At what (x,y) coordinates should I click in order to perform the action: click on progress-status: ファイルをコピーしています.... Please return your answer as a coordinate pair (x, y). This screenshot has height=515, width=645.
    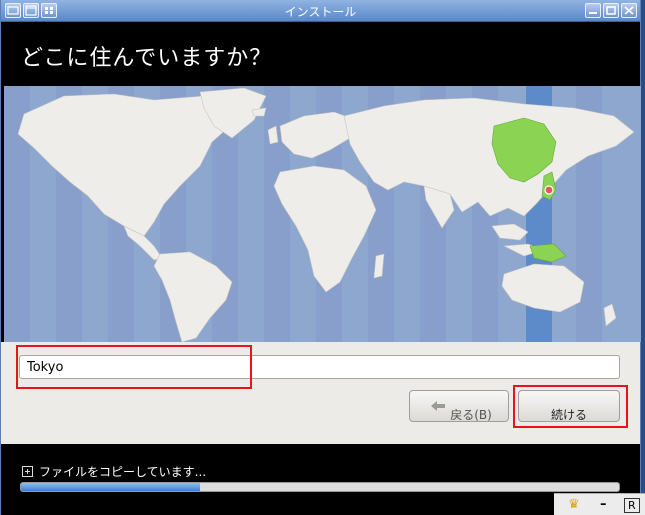
    Looking at the image, I should click on (123, 472).